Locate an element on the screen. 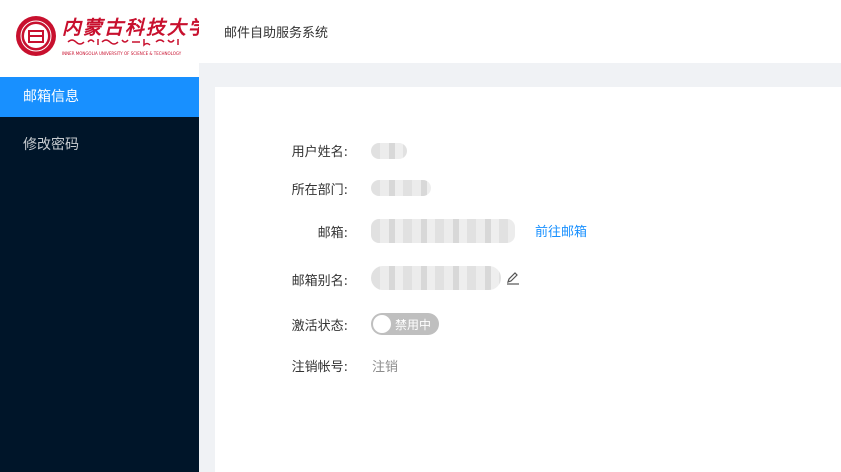 Image resolution: width=841 pixels, height=472 pixels. university-seal-icon is located at coordinates (36, 36).